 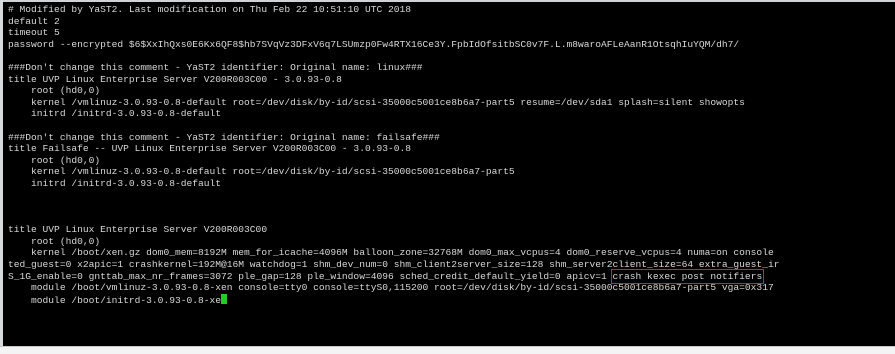 I want to click on window-bottom-edge, so click(x=447, y=350).